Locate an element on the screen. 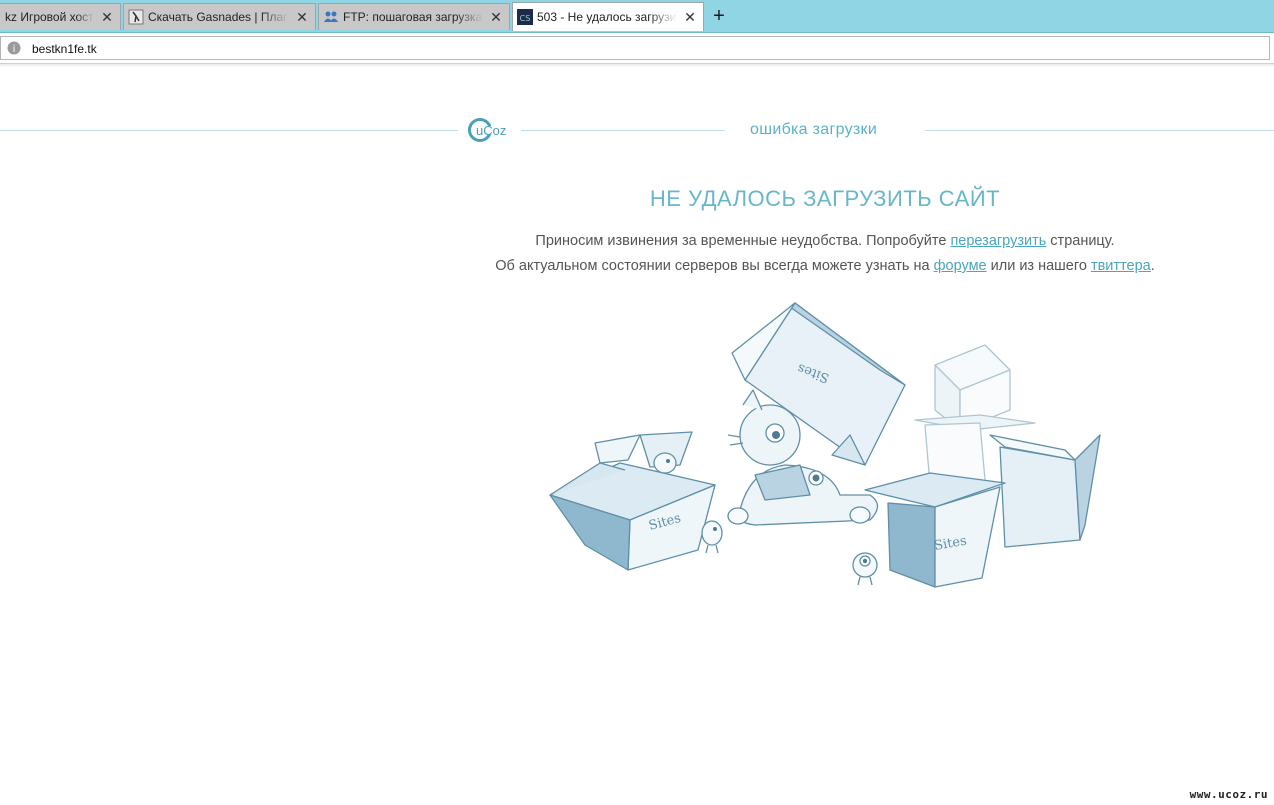 This screenshot has width=1274, height=805. tab-gasnades: Скачать Gasnades | Плагин ✕ is located at coordinates (219, 16).